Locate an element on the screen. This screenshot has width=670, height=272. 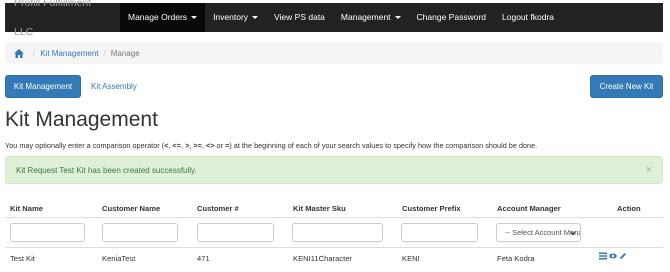
nav-manage-orders-label: Manage Orders is located at coordinates (158, 17).